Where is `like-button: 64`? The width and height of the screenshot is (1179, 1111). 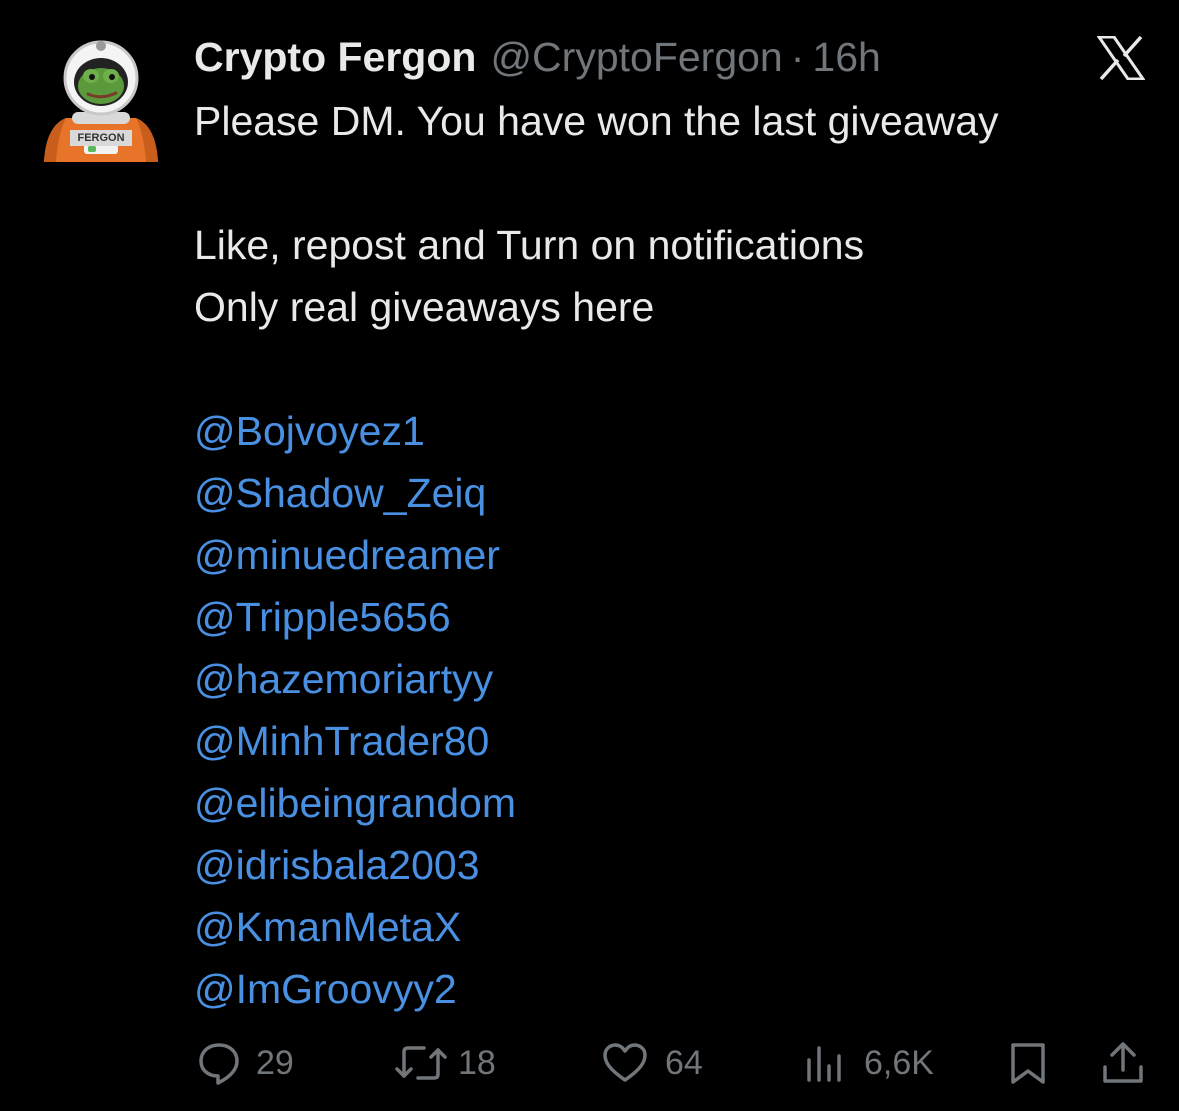
like-button: 64 is located at coordinates (652, 1063).